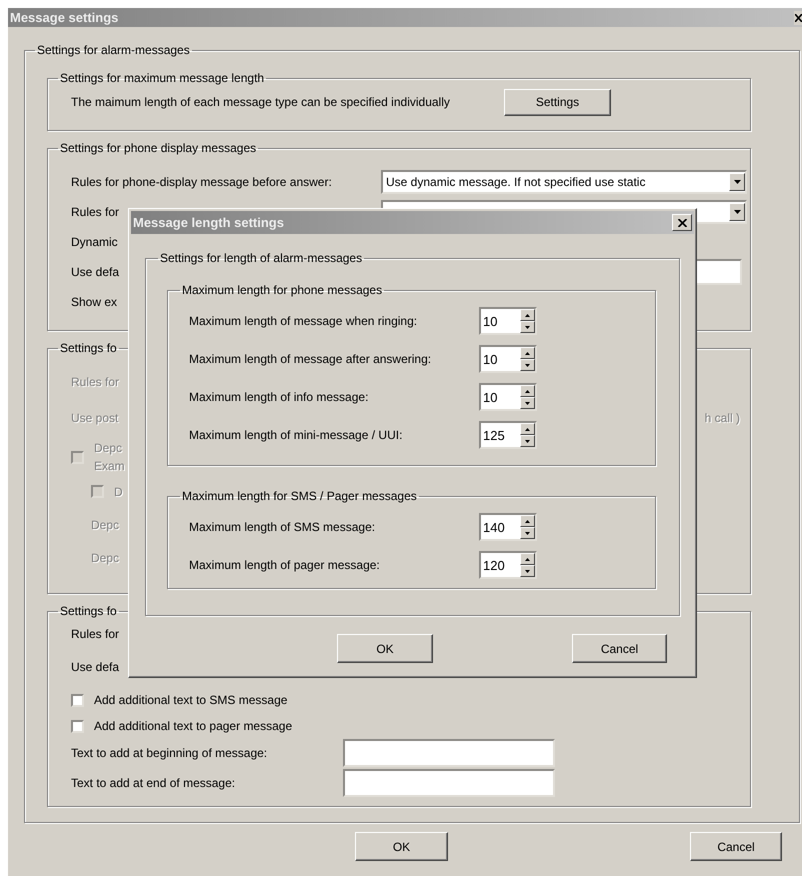 This screenshot has height=876, width=802. What do you see at coordinates (202, 182) in the screenshot?
I see `field-label: Rules for phone-display message before answer:` at bounding box center [202, 182].